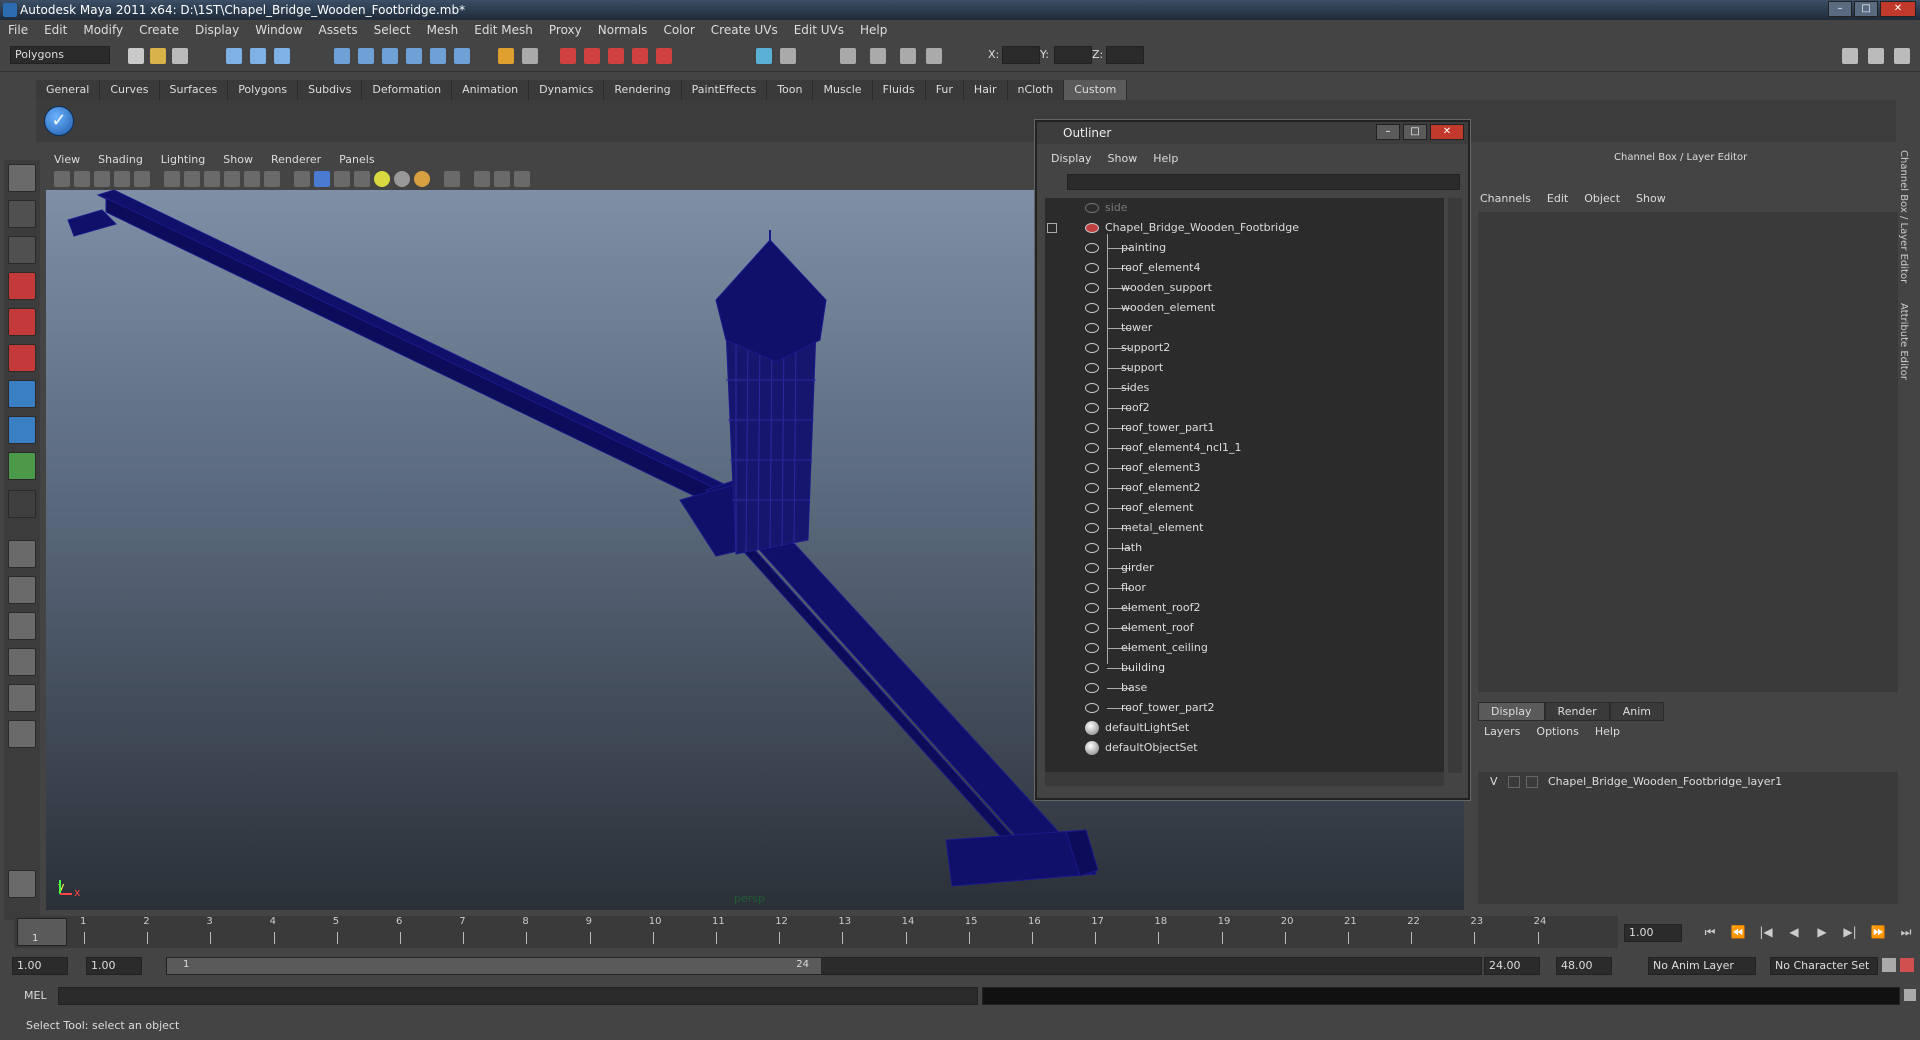  What do you see at coordinates (1244, 428) in the screenshot?
I see `outliner-item: roof_tower_part1` at bounding box center [1244, 428].